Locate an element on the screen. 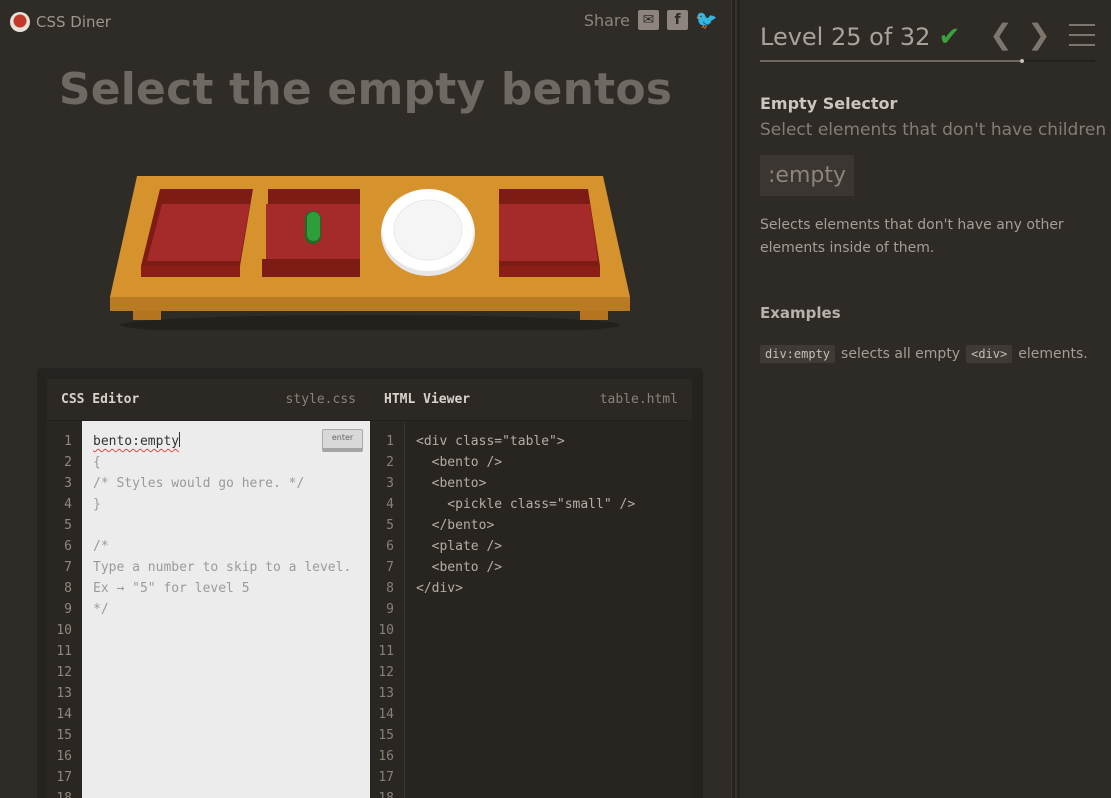 This screenshot has height=798, width=1111. selector-name: Empty Selector is located at coordinates (829, 103).